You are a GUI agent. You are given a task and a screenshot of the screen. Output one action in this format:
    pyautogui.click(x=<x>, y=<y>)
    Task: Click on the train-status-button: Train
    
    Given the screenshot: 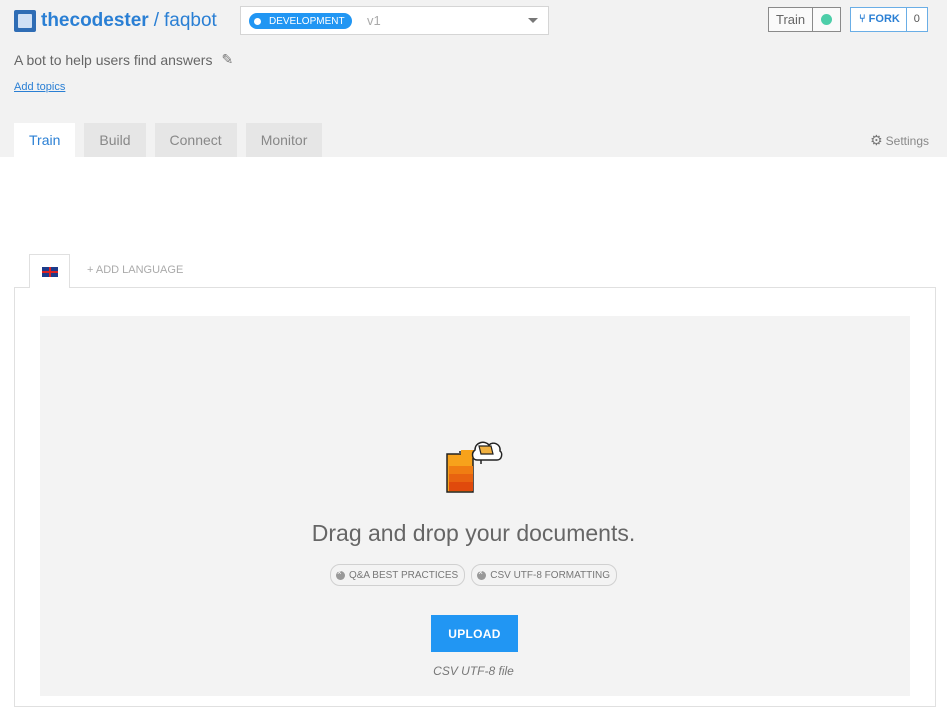 What is the action you would take?
    pyautogui.click(x=805, y=19)
    